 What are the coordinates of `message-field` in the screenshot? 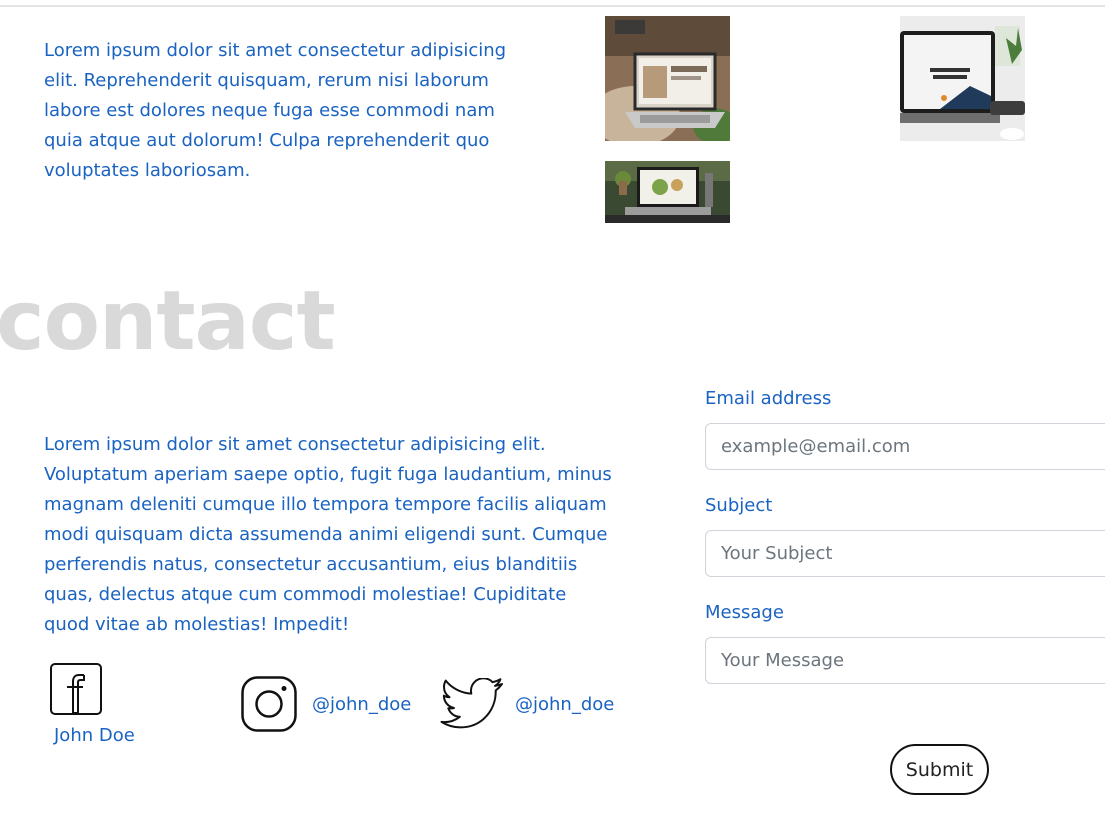 It's located at (905, 660).